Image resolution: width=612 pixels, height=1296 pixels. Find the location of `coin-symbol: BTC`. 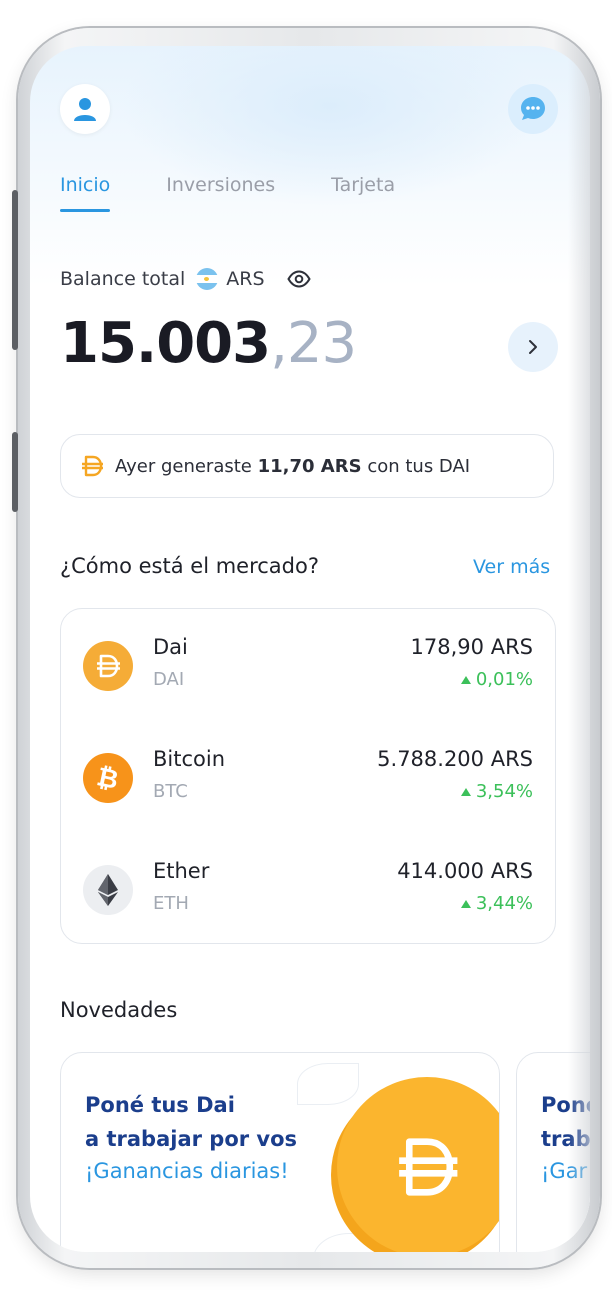

coin-symbol: BTC is located at coordinates (170, 791).